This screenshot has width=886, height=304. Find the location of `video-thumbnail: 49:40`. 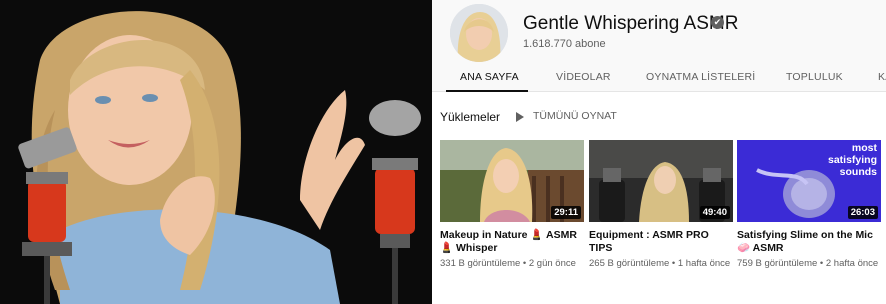

video-thumbnail: 49:40 is located at coordinates (661, 181).